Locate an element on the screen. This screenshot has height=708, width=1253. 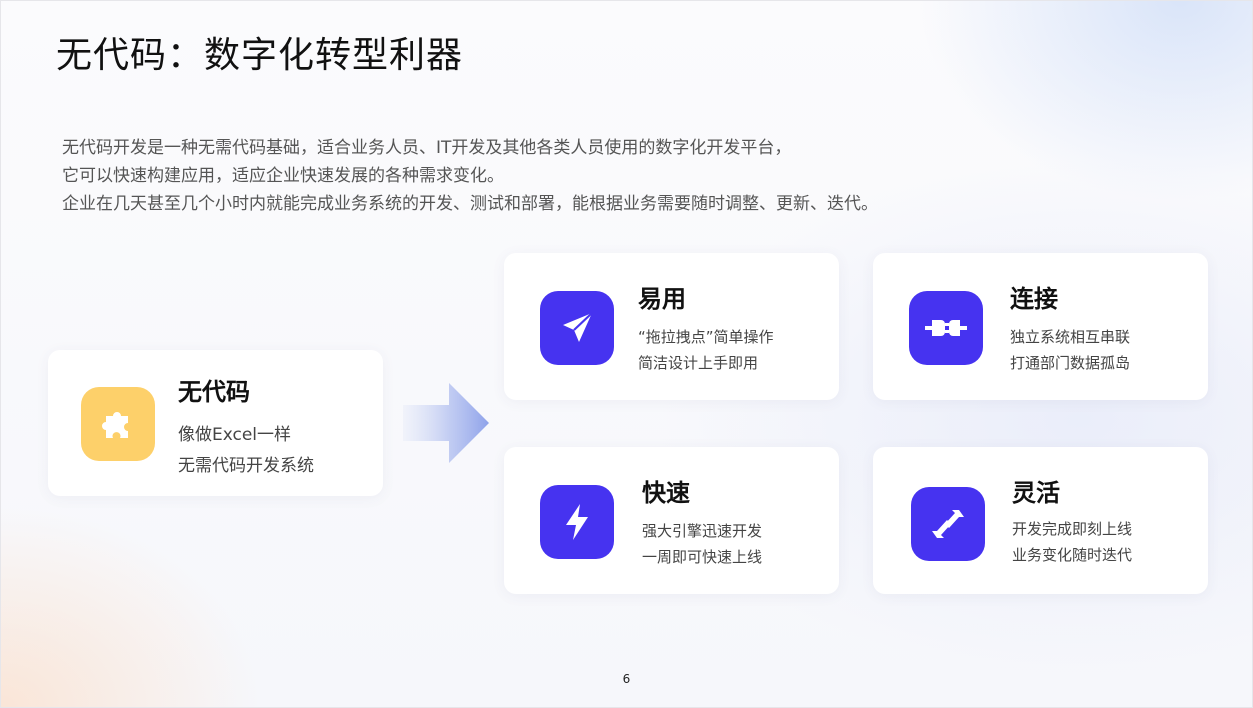
feature-line: 业务变化随时迭代 is located at coordinates (1072, 555).